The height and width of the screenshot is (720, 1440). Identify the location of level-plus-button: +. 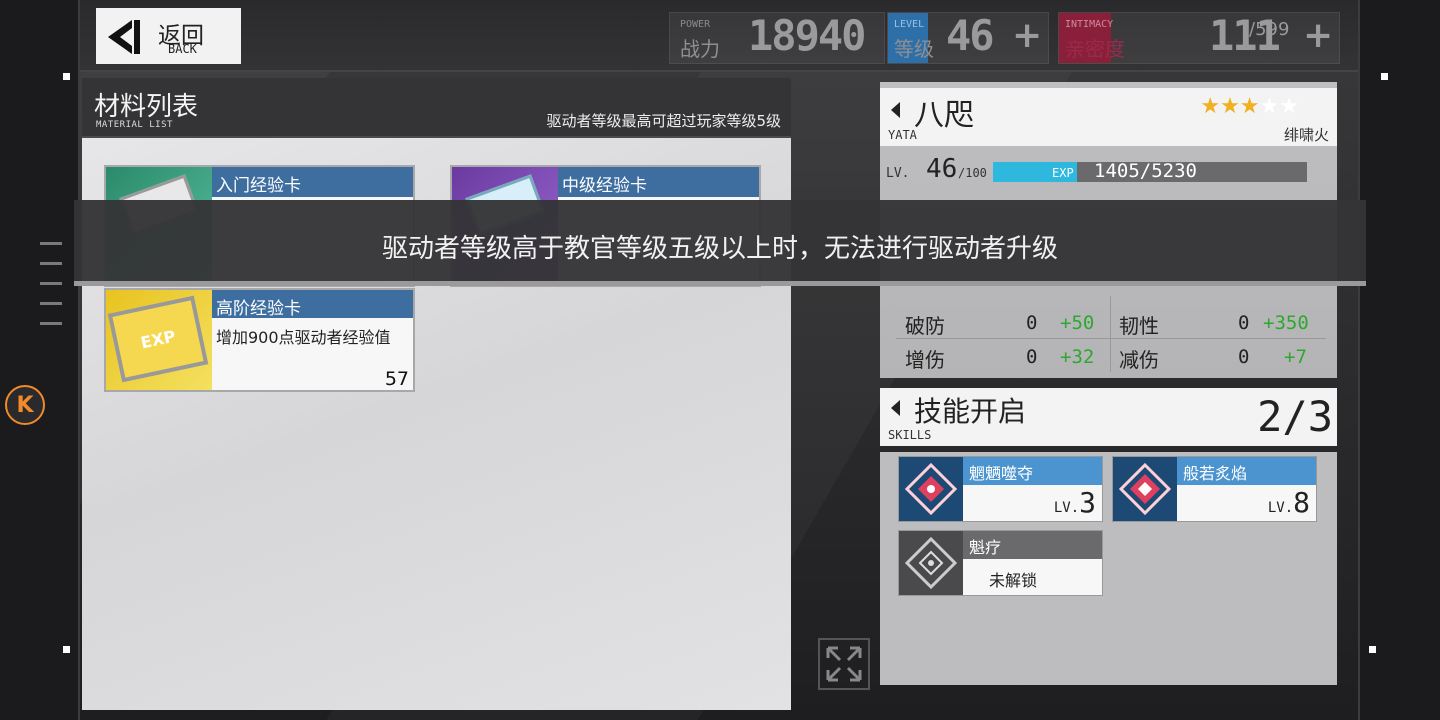
(1027, 35).